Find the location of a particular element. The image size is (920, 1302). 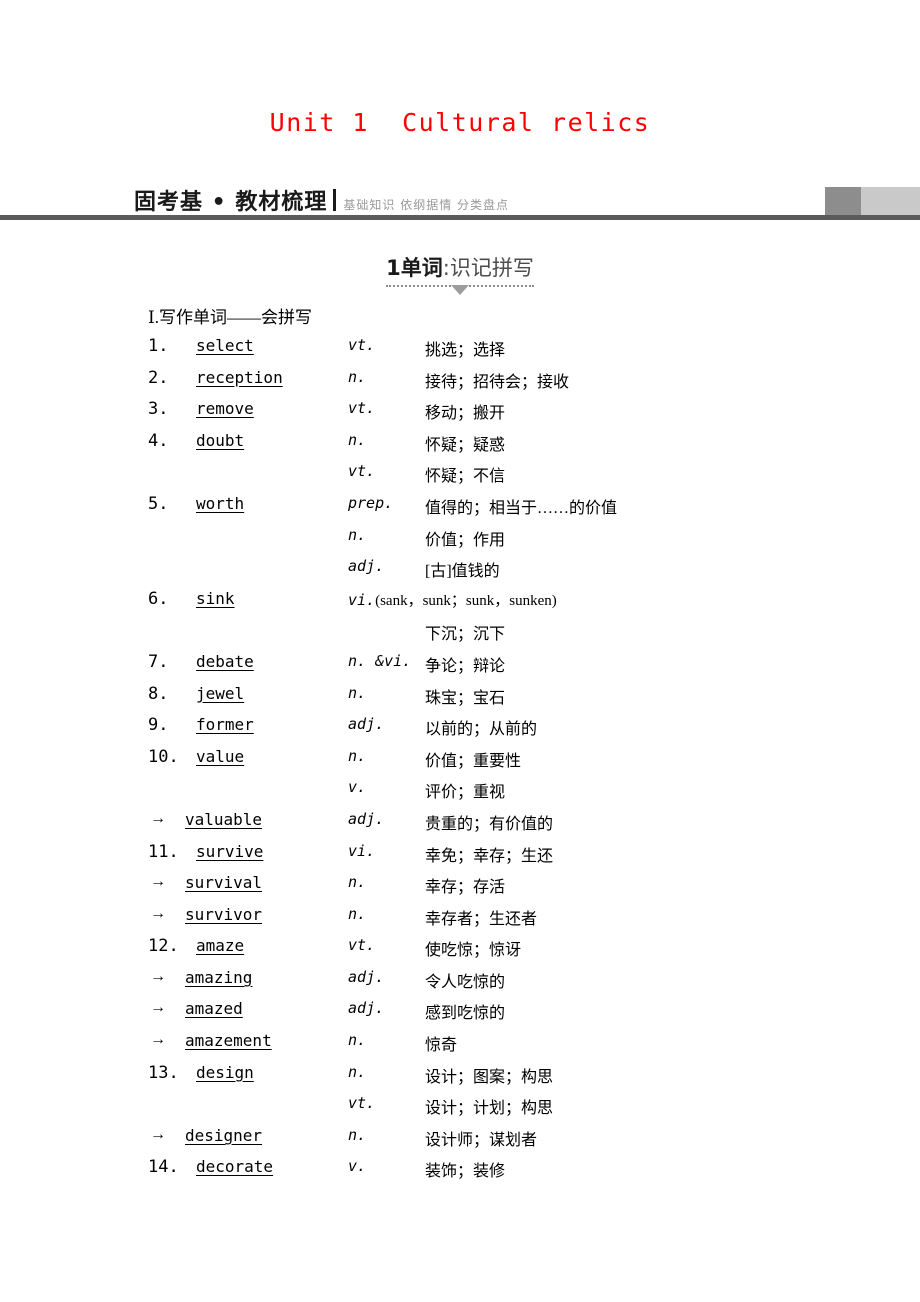

entry-part-of-speech: n. &vi. is located at coordinates (379, 661).